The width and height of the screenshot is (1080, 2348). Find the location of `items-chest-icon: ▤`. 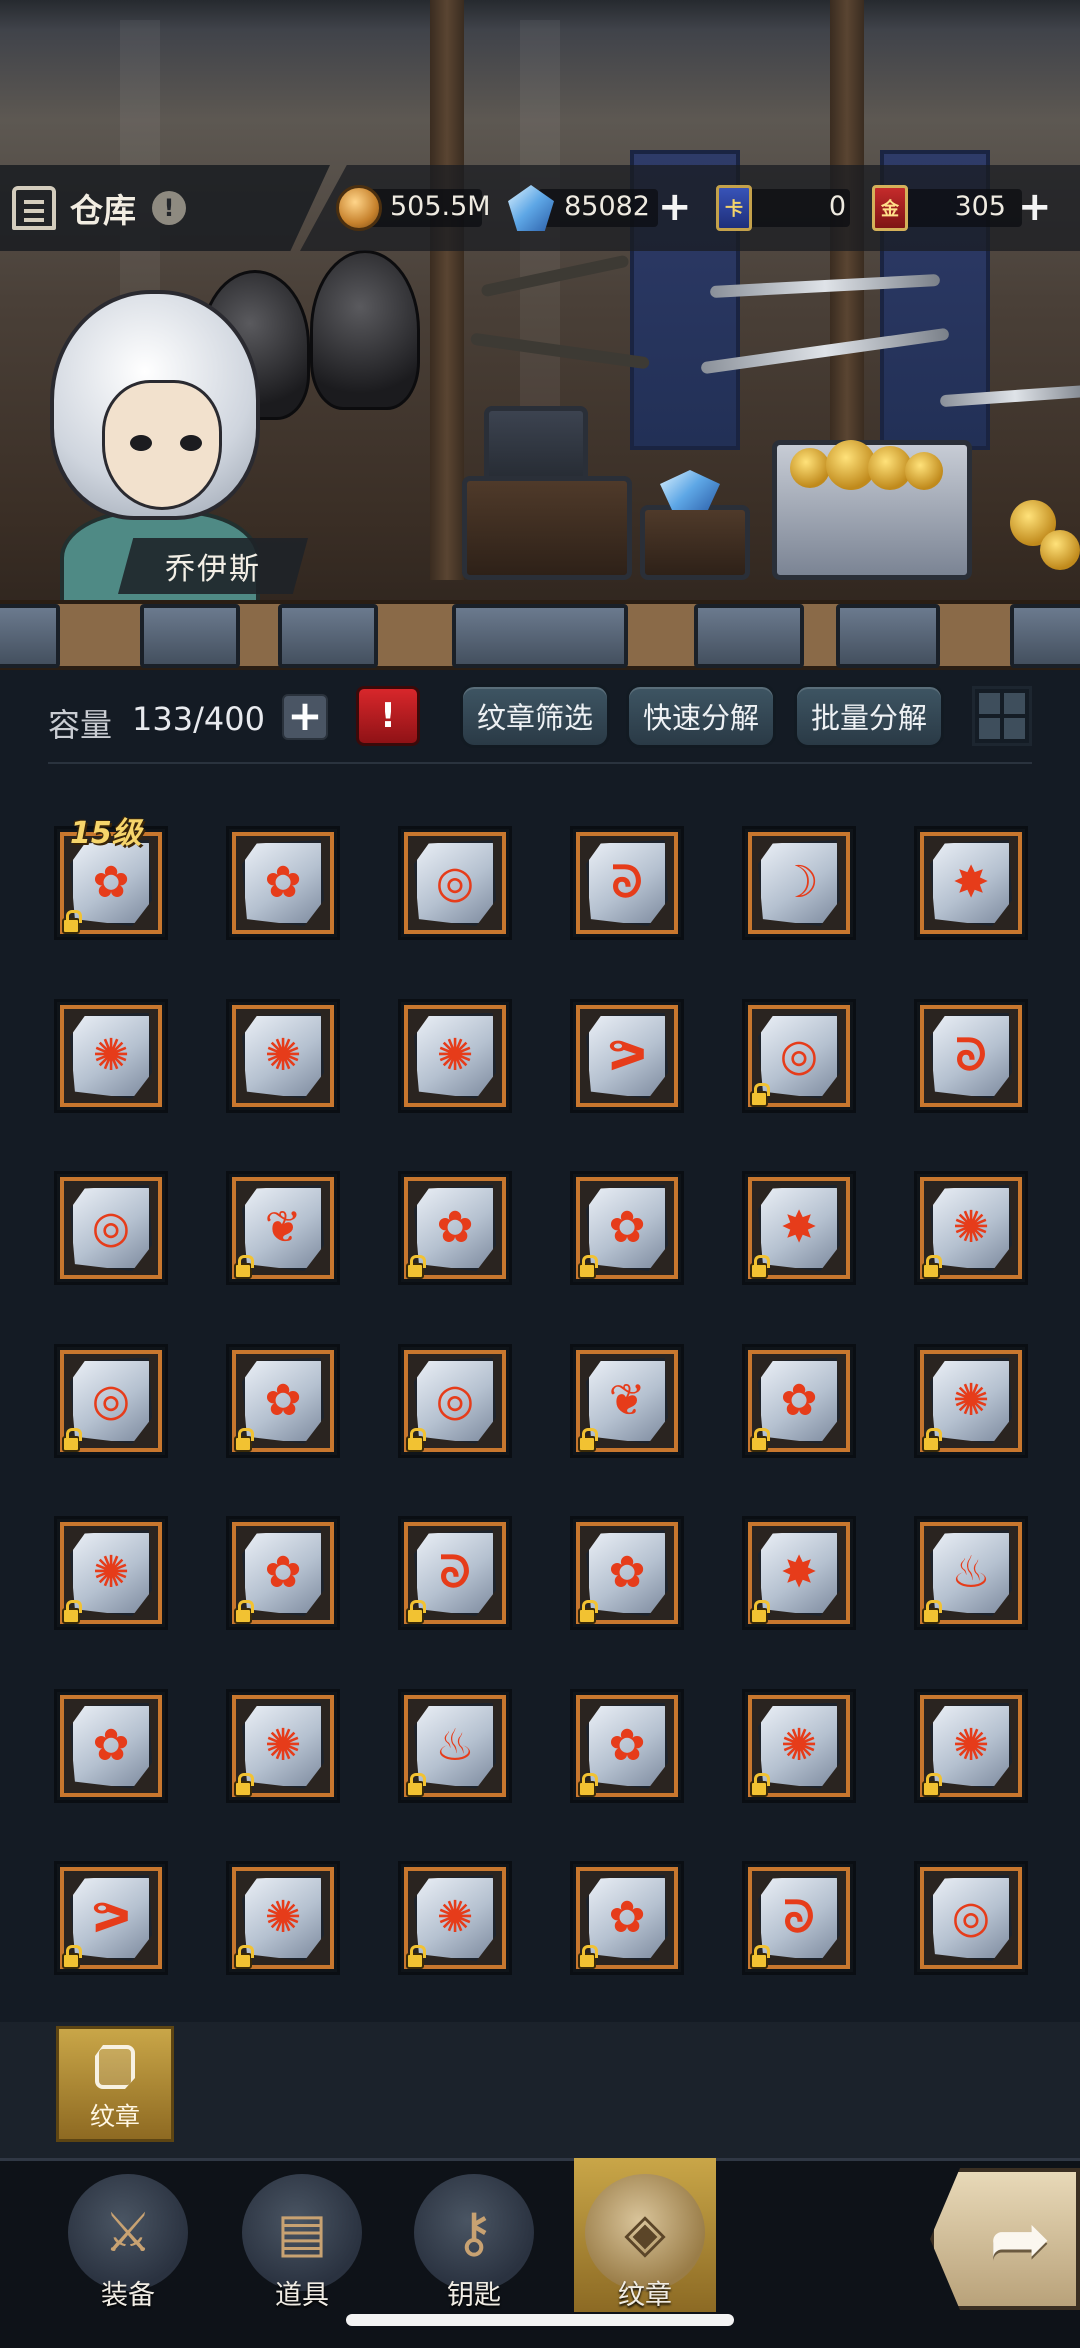

items-chest-icon: ▤ is located at coordinates (302, 2232).